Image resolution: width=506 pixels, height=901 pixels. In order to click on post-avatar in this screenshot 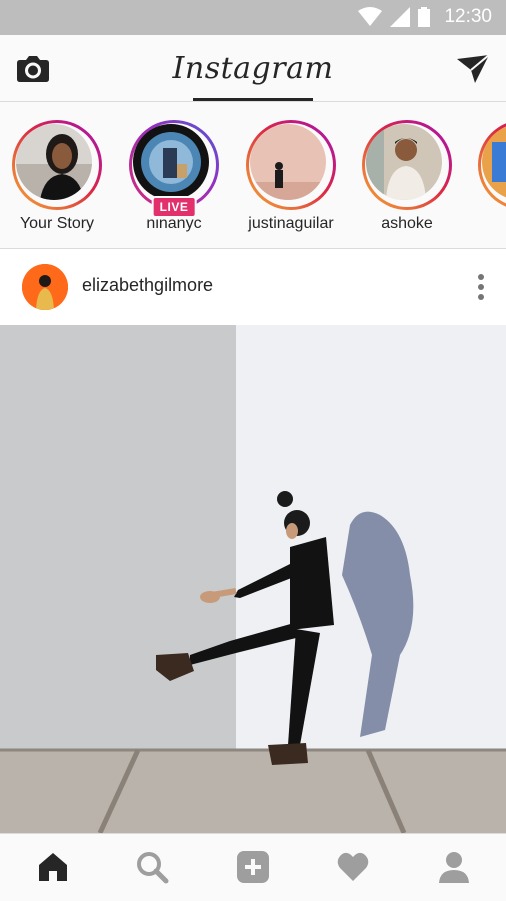, I will do `click(45, 287)`.